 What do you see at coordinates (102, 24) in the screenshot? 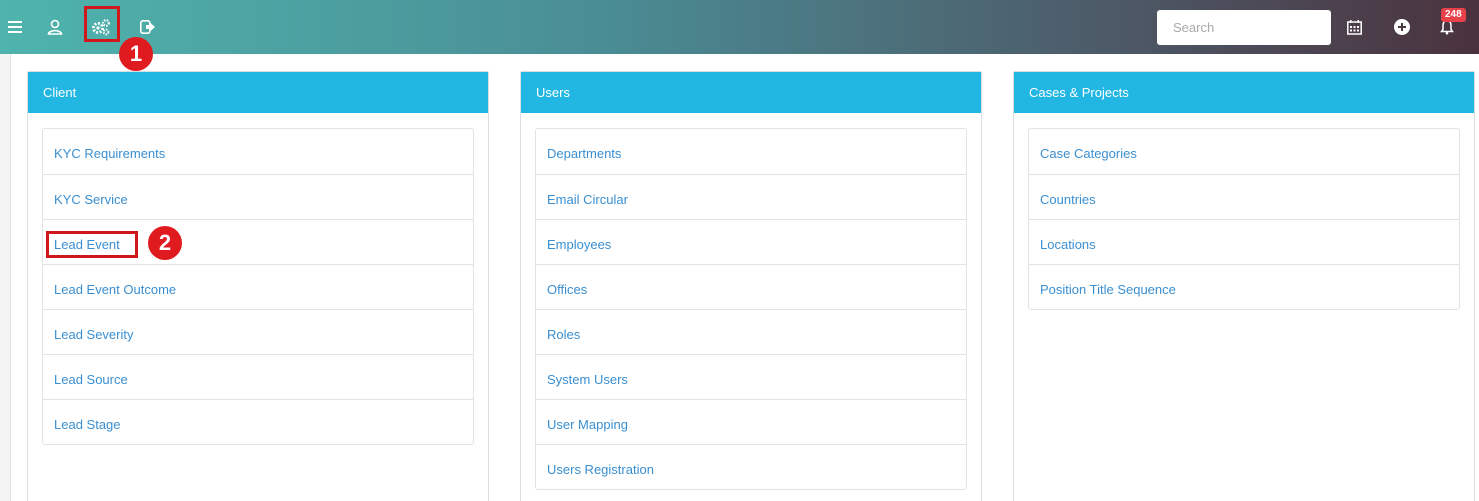
I see `highlight-box-settings` at bounding box center [102, 24].